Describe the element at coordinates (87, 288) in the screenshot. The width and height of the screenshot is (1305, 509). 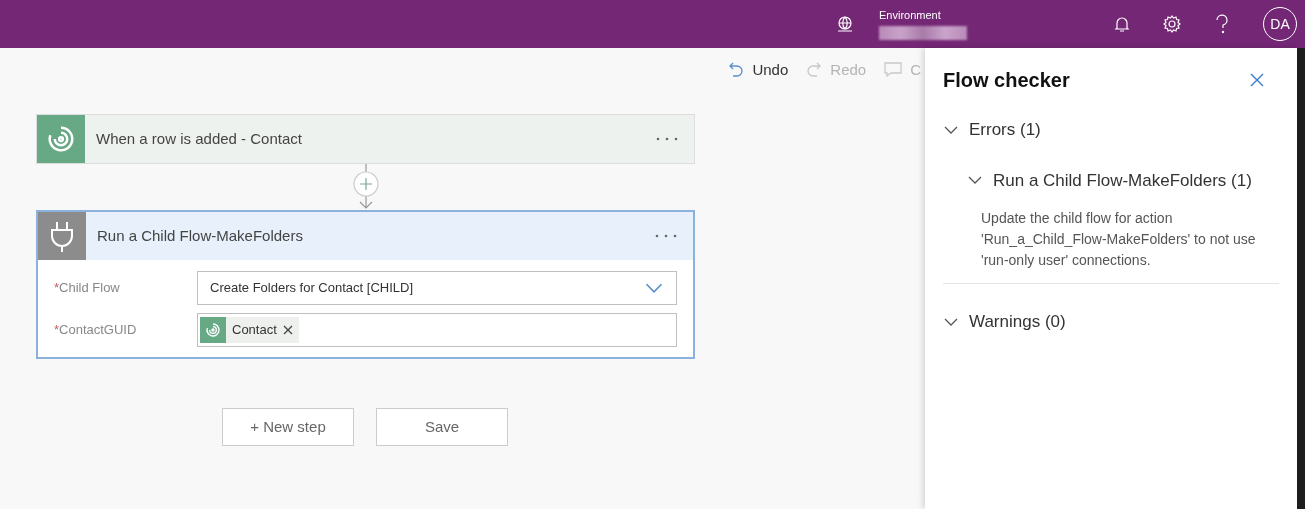
I see `field-label: *Child Flow` at that location.